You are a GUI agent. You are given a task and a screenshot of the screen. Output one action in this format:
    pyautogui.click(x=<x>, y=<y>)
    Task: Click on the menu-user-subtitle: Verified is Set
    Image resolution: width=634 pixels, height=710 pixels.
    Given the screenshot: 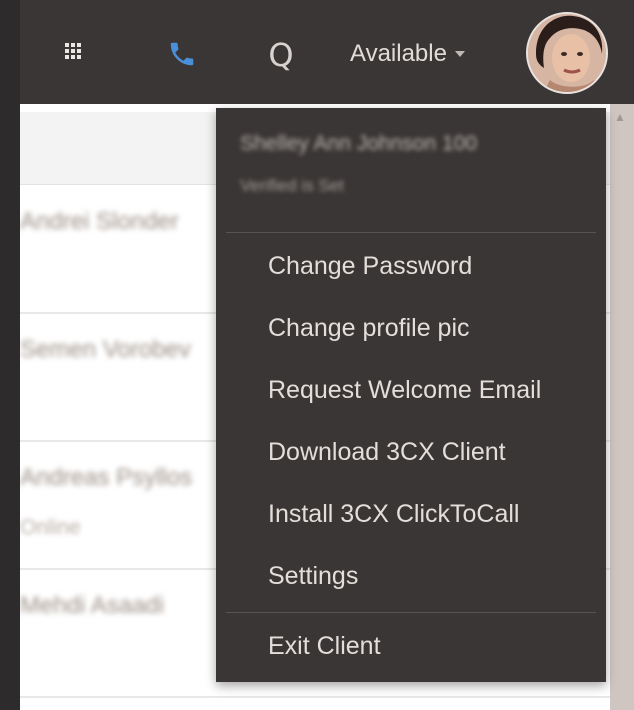 What is the action you would take?
    pyautogui.click(x=292, y=185)
    